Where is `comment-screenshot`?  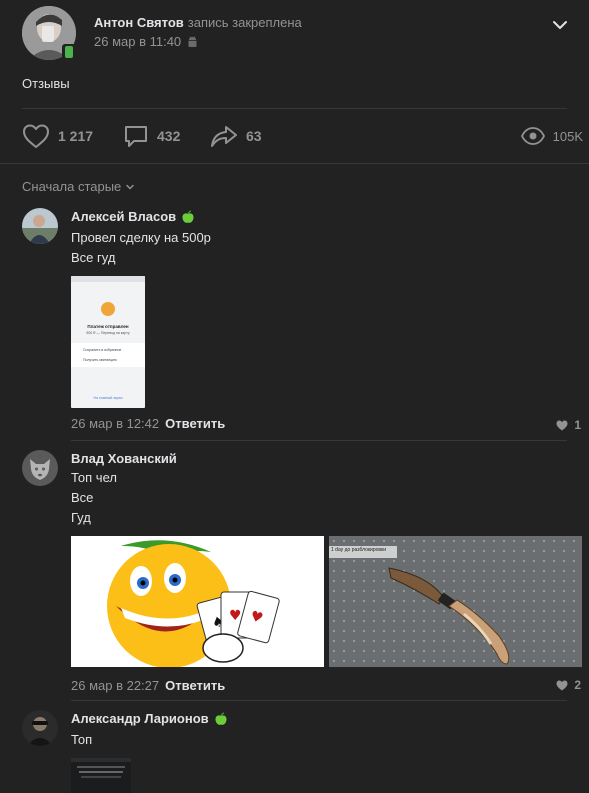 comment-screenshot is located at coordinates (101, 775).